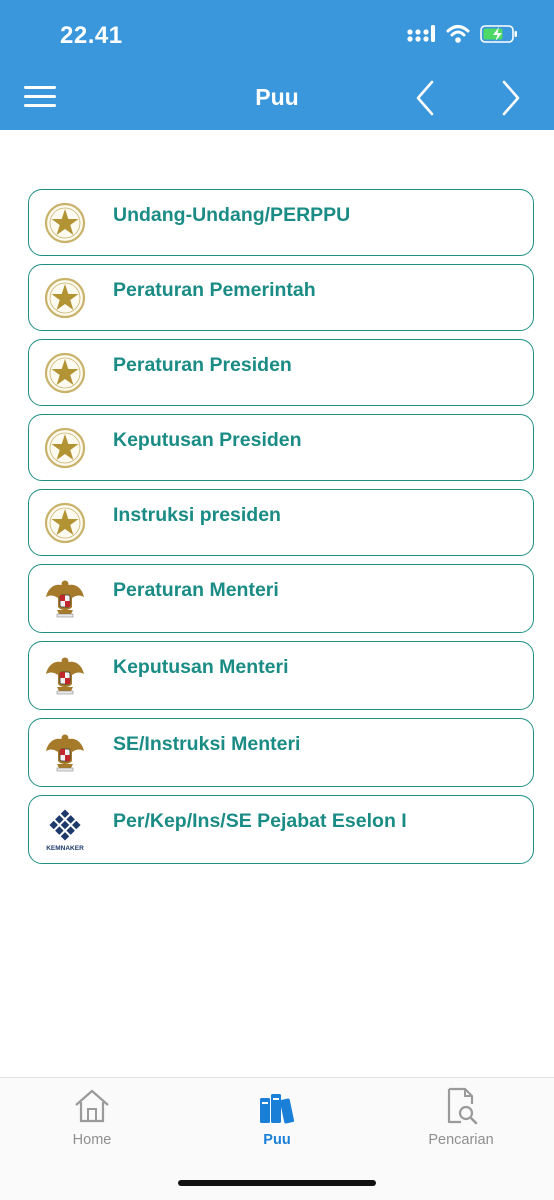 The height and width of the screenshot is (1200, 554). Describe the element at coordinates (207, 744) in the screenshot. I see `category-label: SE/Instruksi Menteri` at that location.